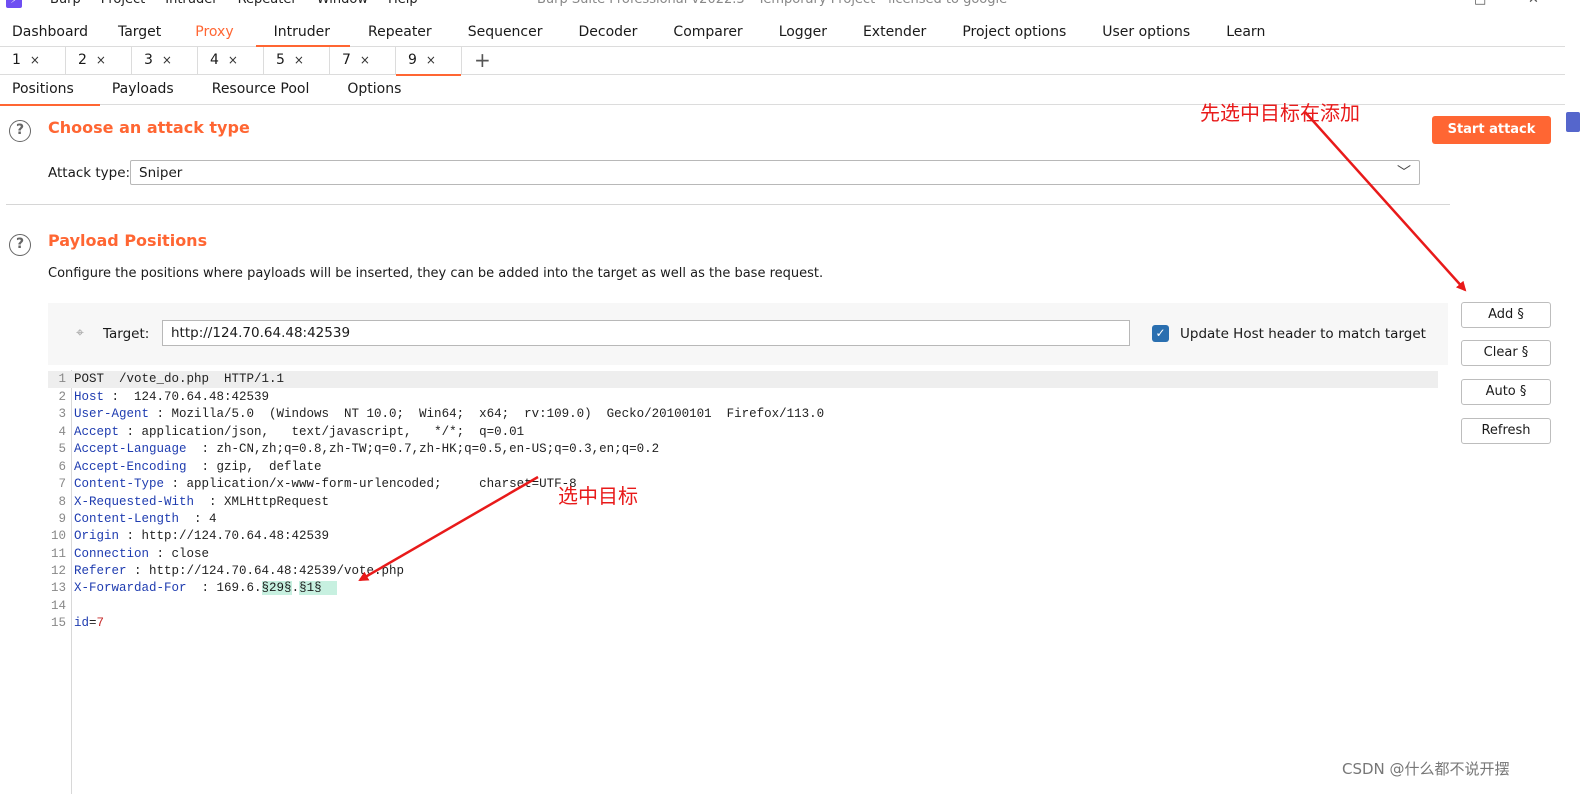 The height and width of the screenshot is (794, 1581). What do you see at coordinates (58, 606) in the screenshot?
I see `line-number: 14` at bounding box center [58, 606].